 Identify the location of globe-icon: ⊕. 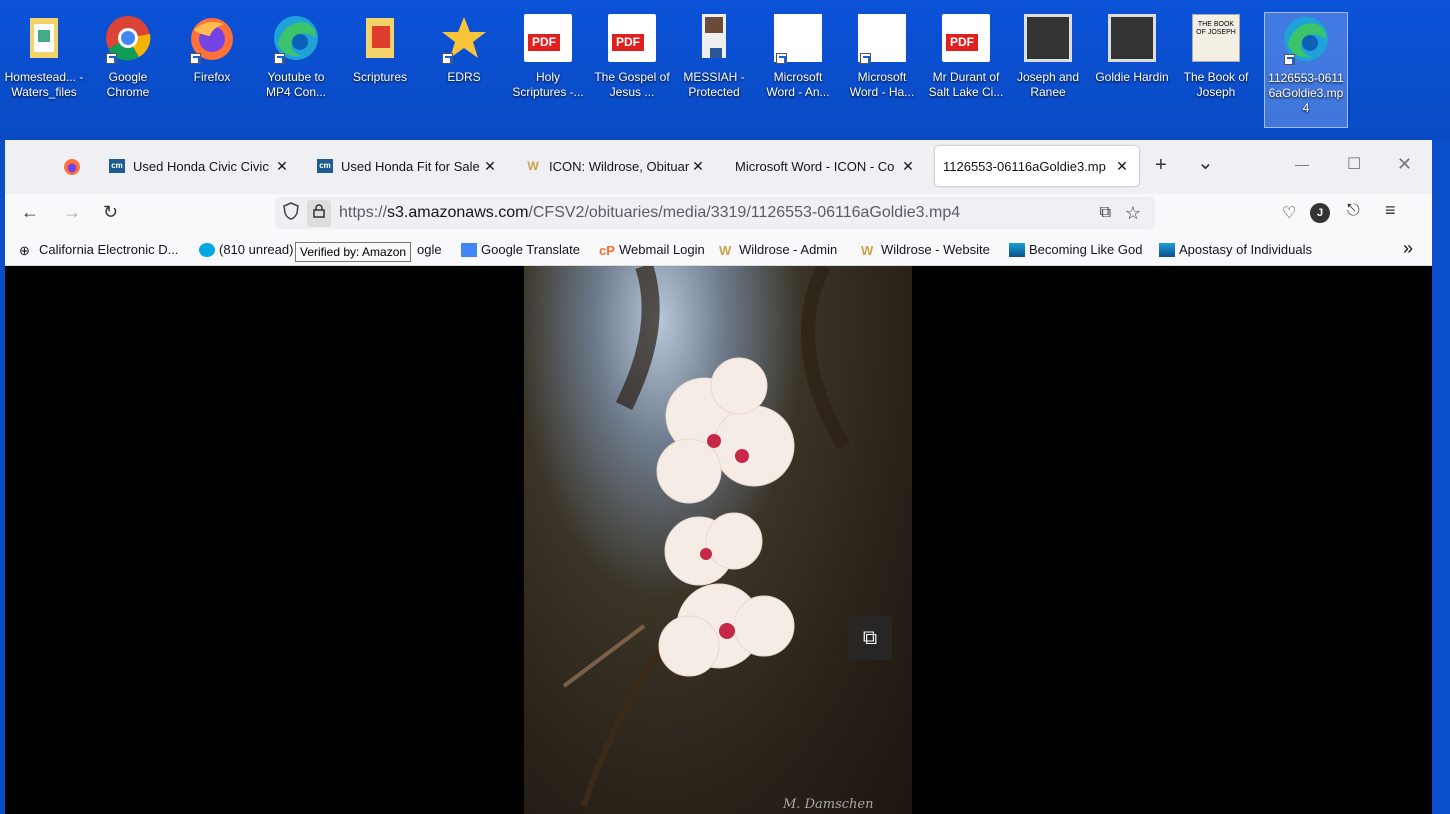
(24, 250).